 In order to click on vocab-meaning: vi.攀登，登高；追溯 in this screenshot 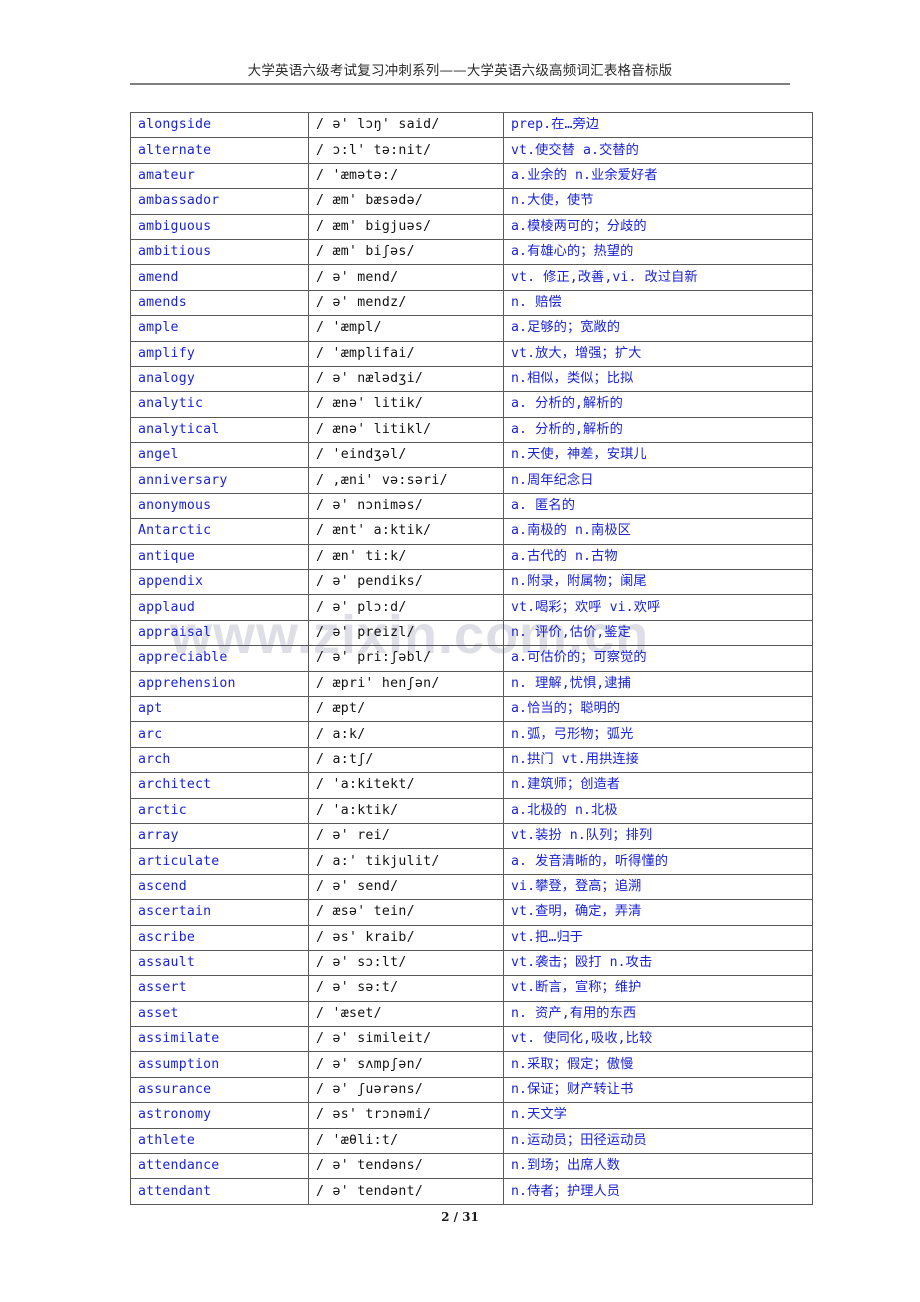, I will do `click(658, 887)`.